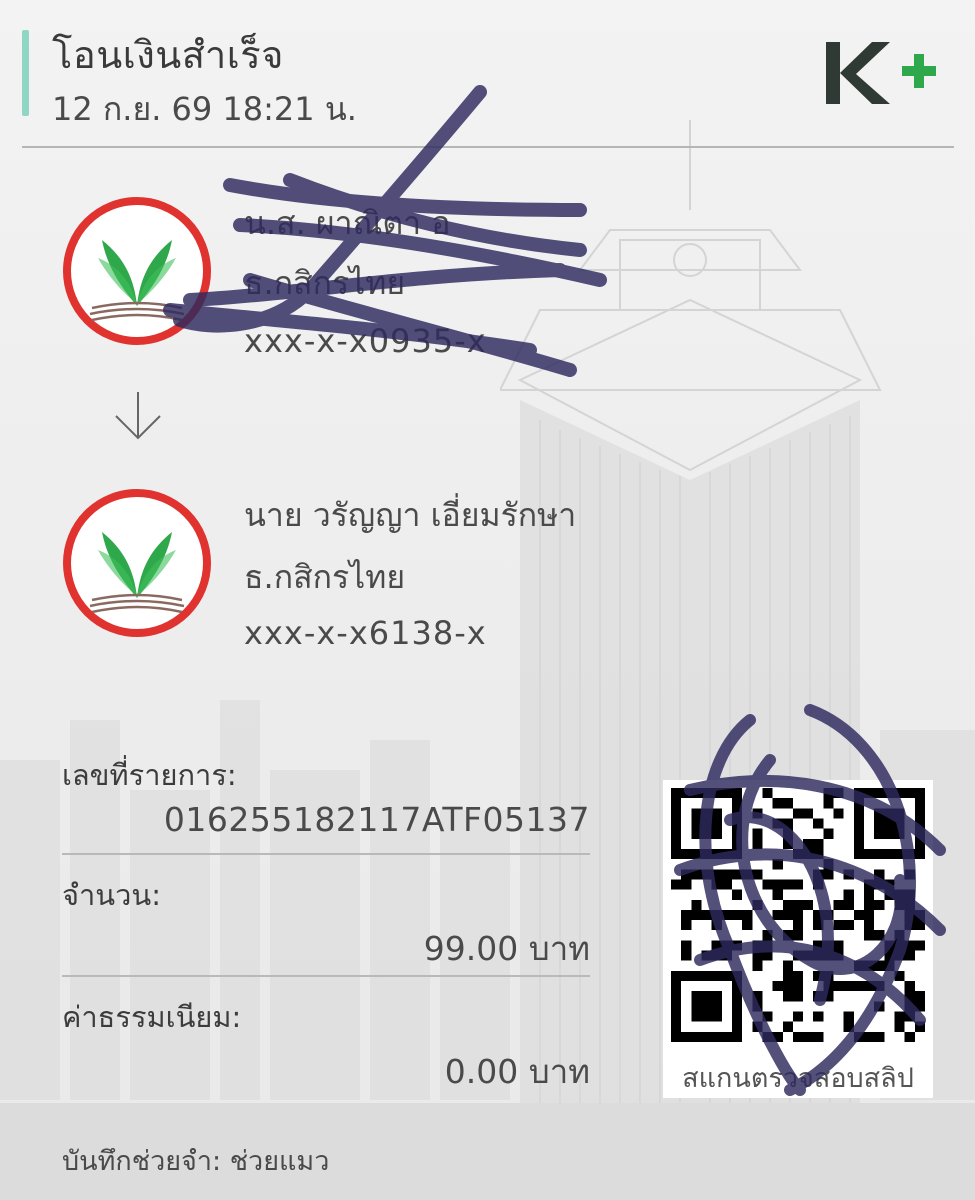 This screenshot has height=1200, width=975. What do you see at coordinates (111, 895) in the screenshot?
I see `amount-label: จำนวน:` at bounding box center [111, 895].